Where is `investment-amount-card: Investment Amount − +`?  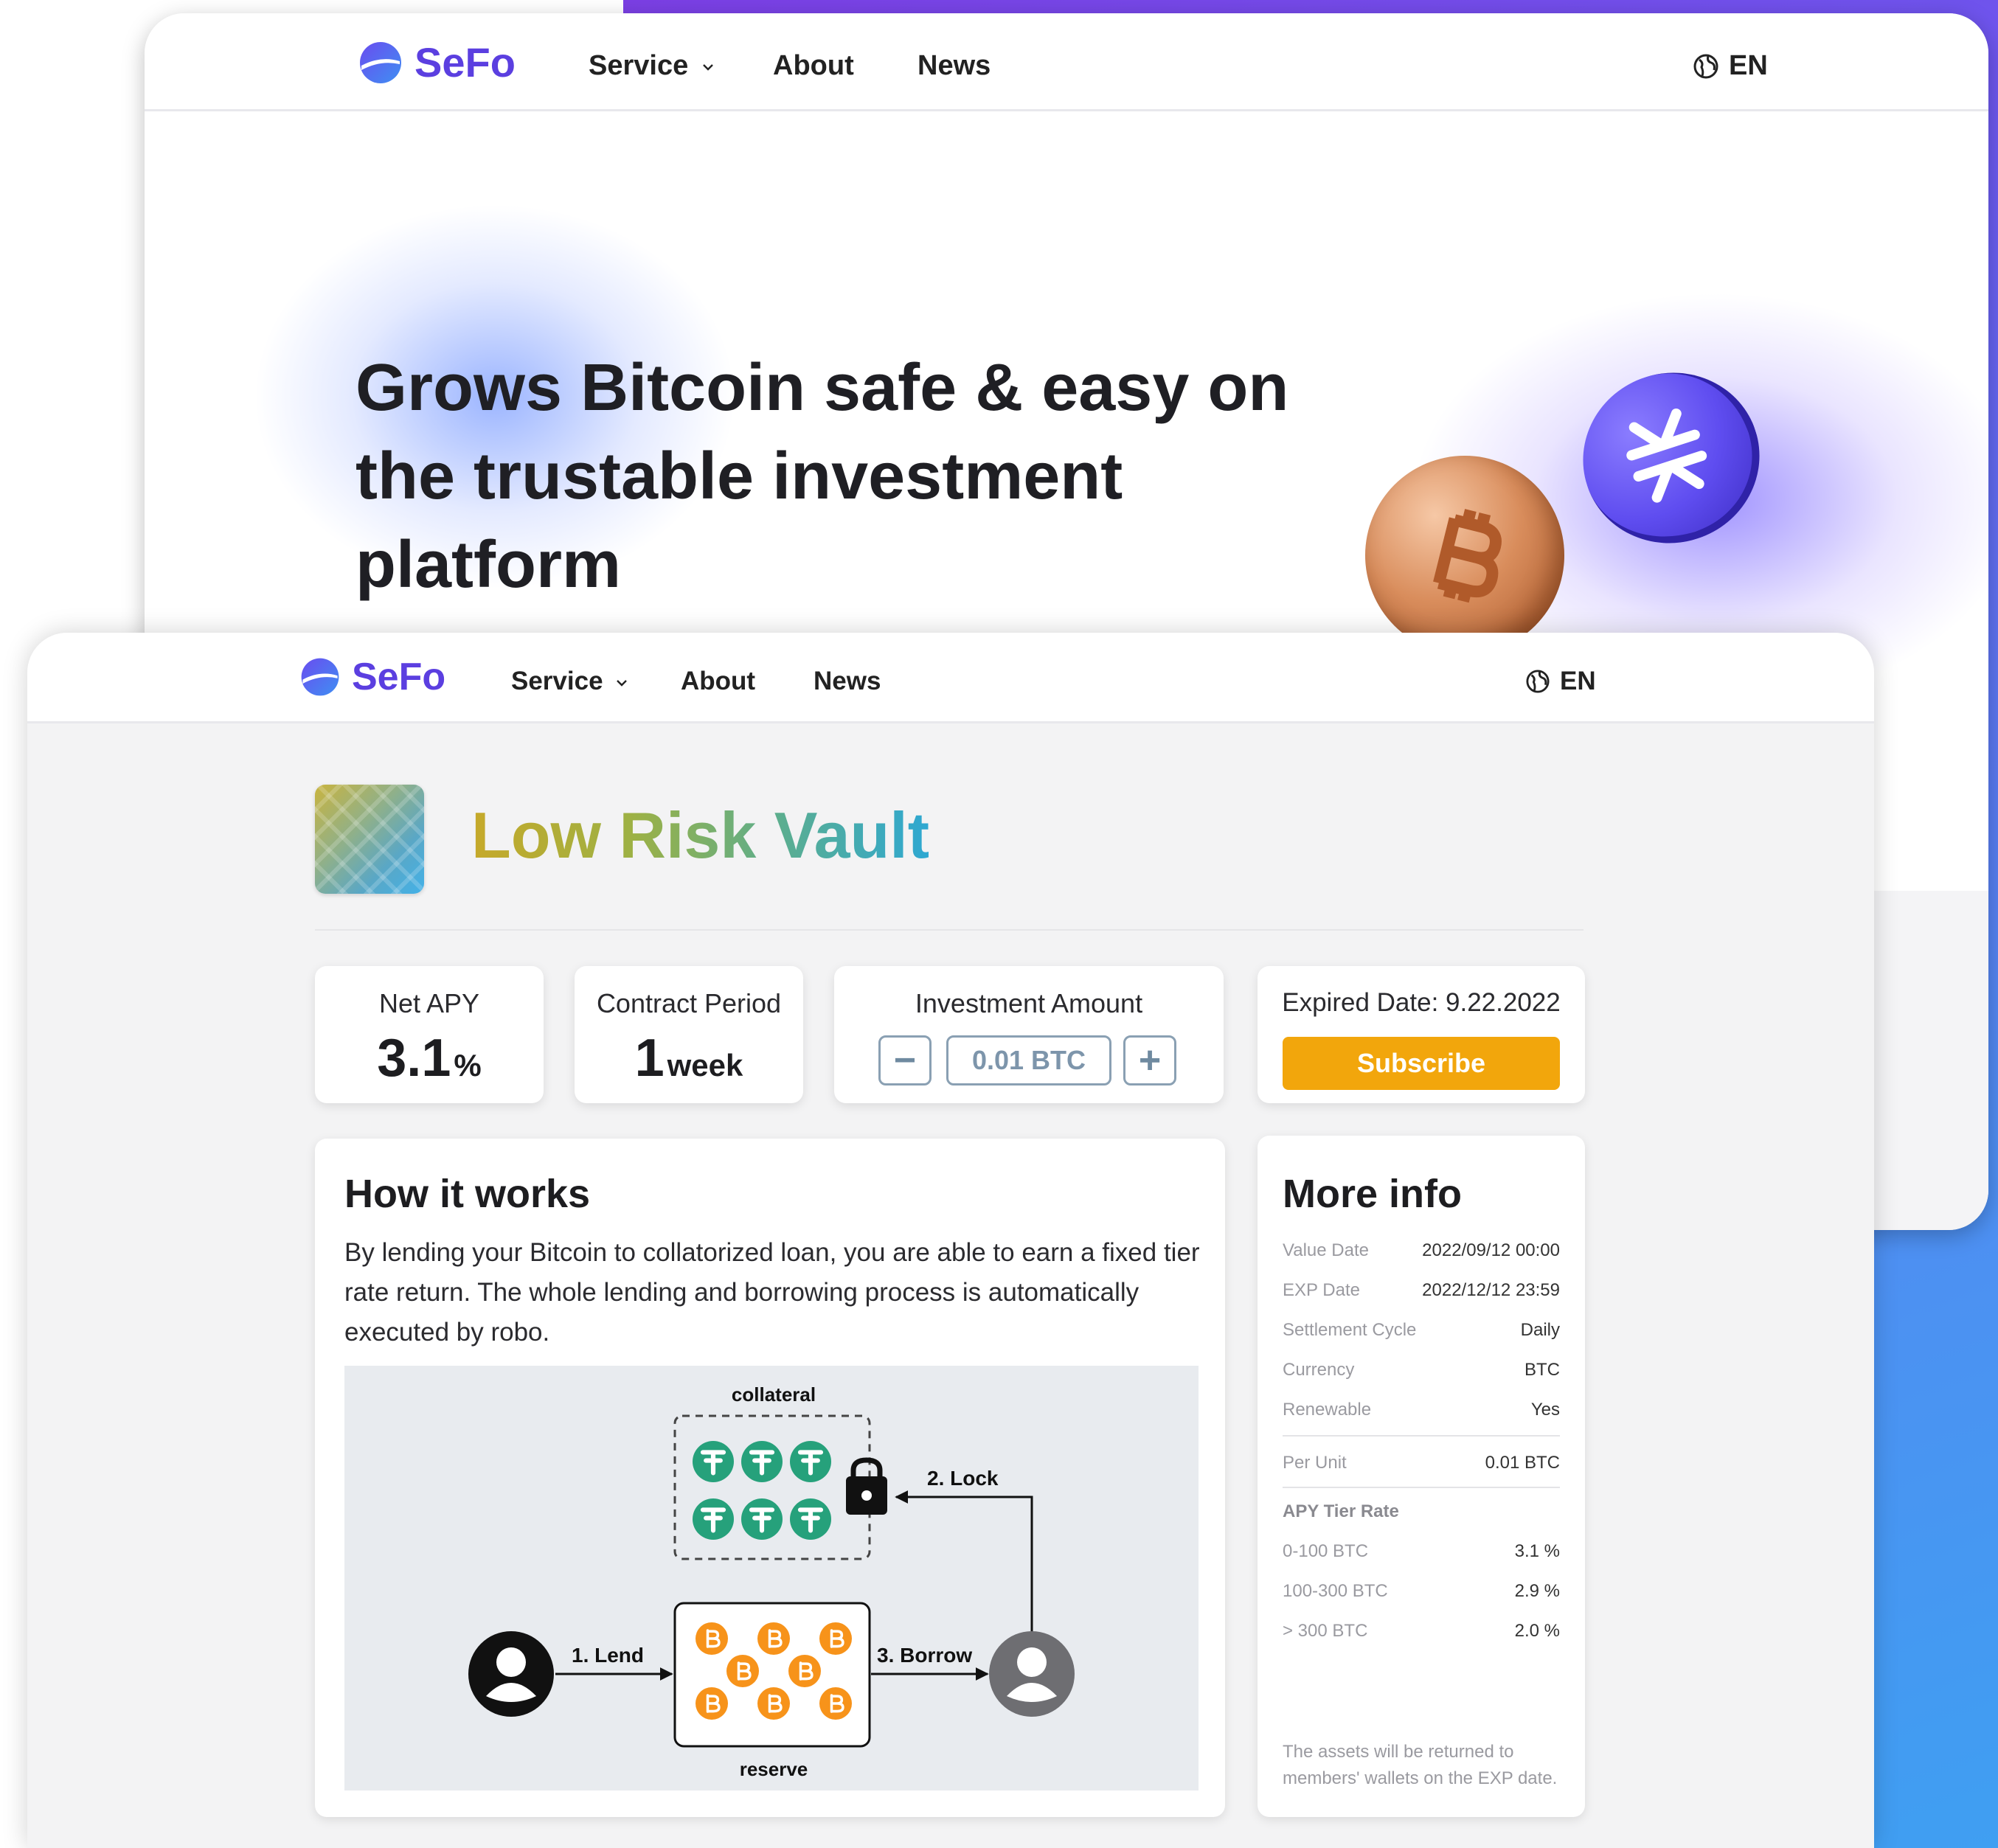
investment-amount-card: Investment Amount − + is located at coordinates (1029, 1034).